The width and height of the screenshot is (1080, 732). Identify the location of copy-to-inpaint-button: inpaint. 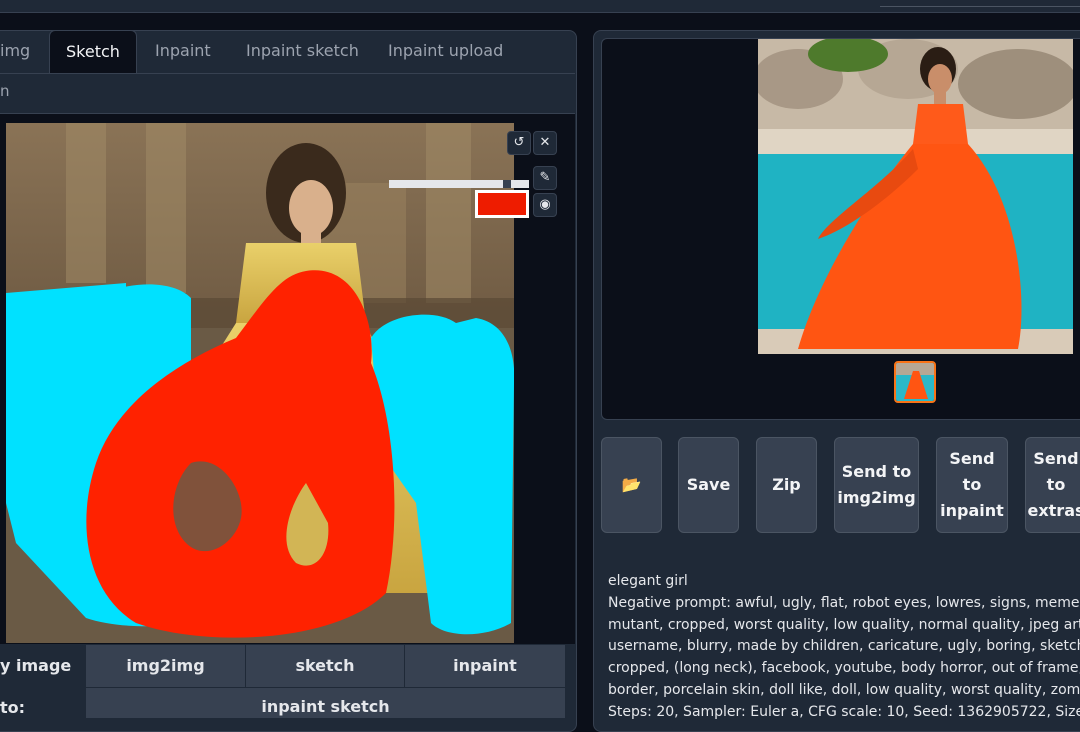
(485, 666).